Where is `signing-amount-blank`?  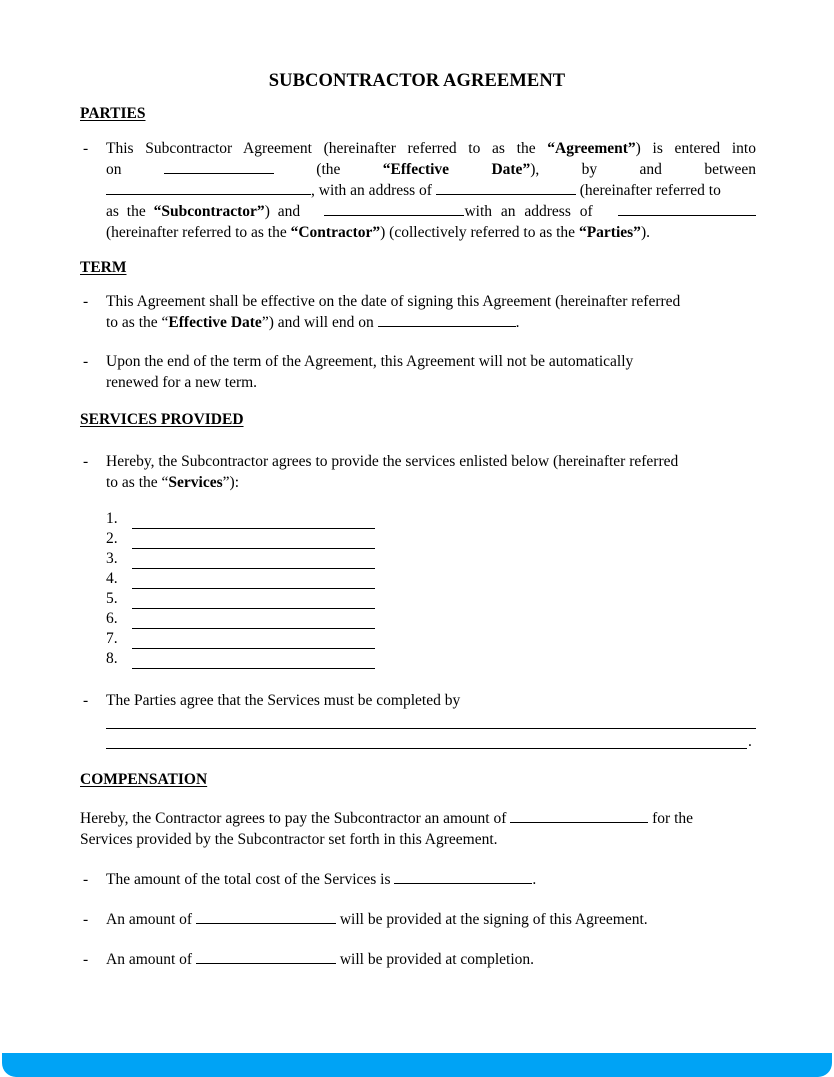 signing-amount-blank is located at coordinates (265, 916).